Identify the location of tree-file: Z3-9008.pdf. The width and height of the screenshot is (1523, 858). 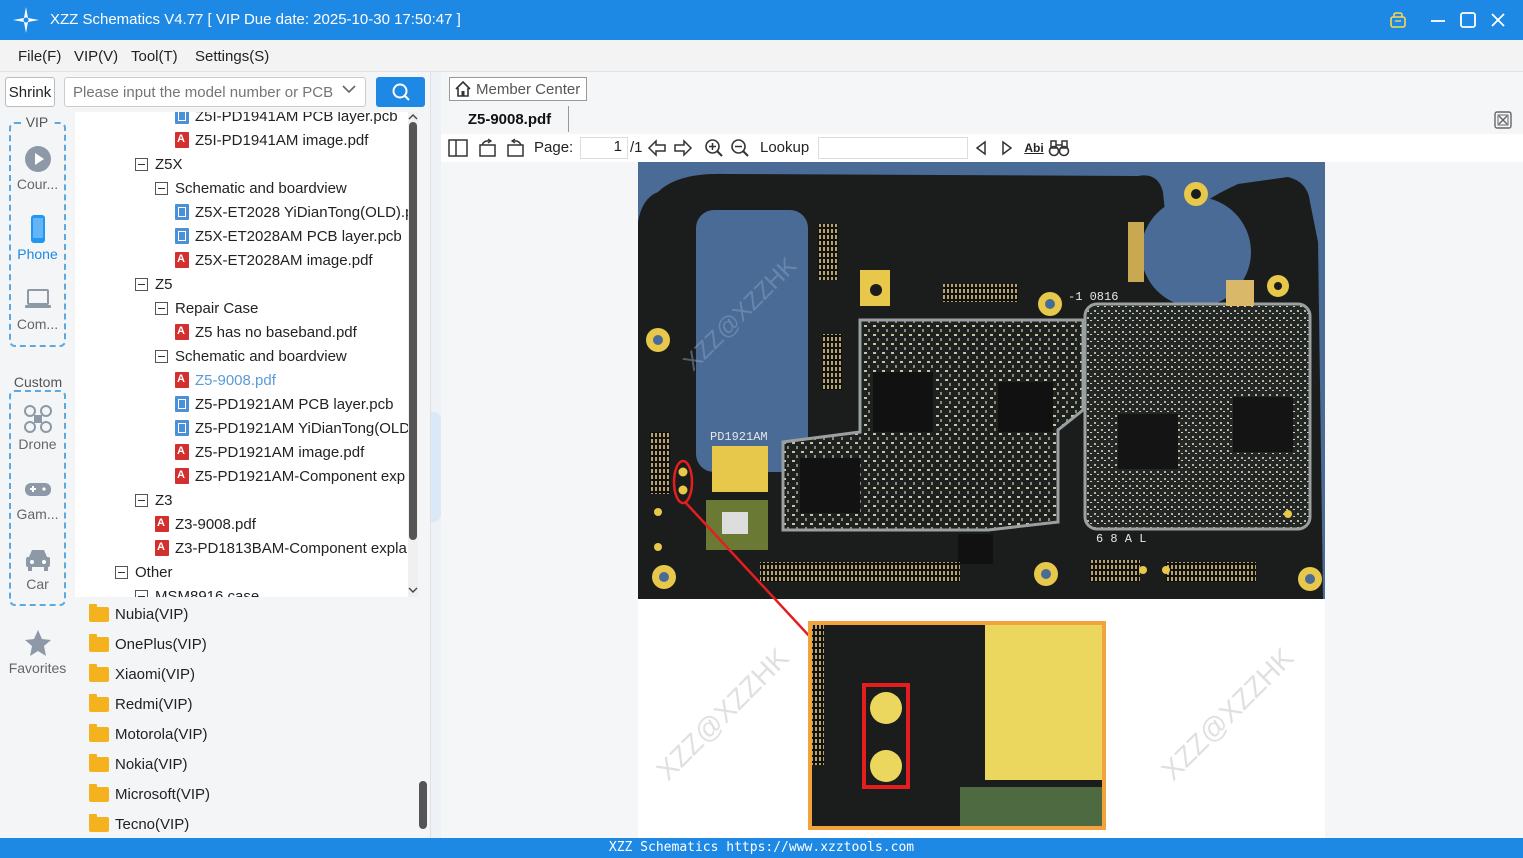
(205, 524).